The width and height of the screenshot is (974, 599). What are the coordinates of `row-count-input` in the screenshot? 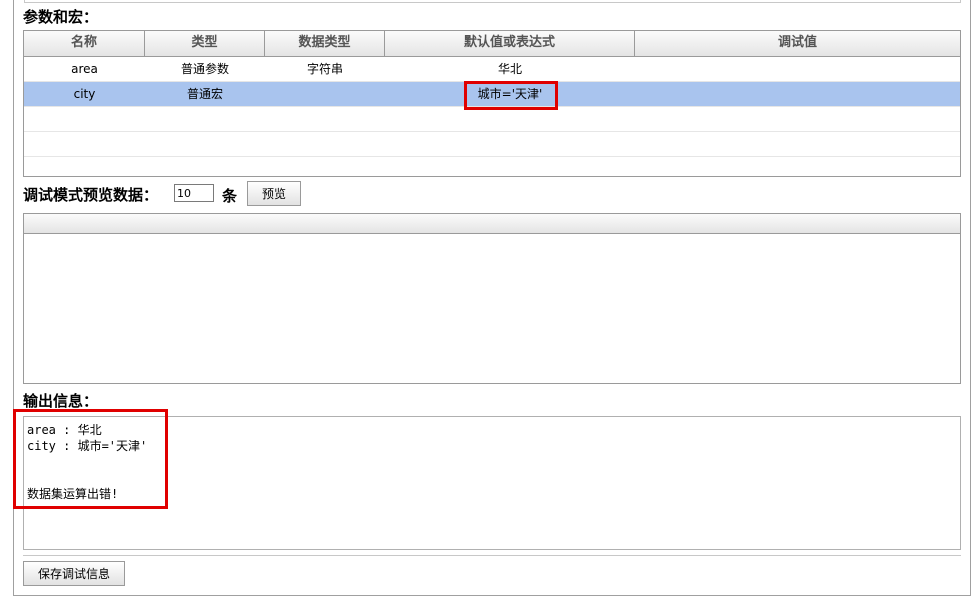 It's located at (194, 193).